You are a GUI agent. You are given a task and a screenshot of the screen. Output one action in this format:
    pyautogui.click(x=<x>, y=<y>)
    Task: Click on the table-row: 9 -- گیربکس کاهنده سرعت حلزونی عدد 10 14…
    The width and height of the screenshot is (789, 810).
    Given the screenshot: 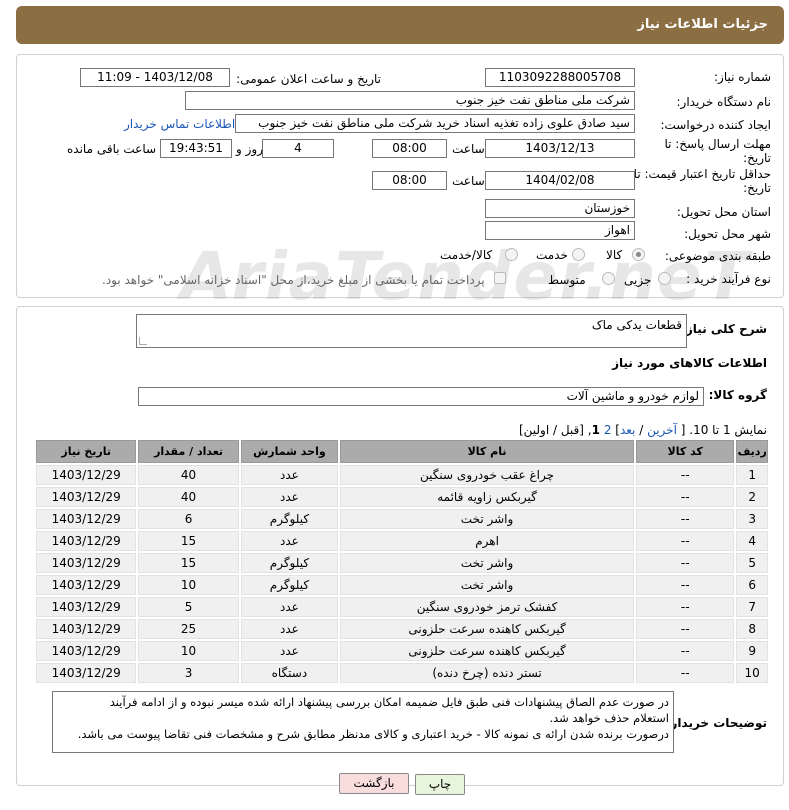 What is the action you would take?
    pyautogui.click(x=402, y=651)
    